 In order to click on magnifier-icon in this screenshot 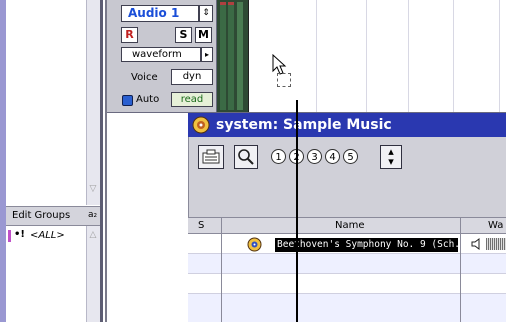, I will do `click(246, 157)`.